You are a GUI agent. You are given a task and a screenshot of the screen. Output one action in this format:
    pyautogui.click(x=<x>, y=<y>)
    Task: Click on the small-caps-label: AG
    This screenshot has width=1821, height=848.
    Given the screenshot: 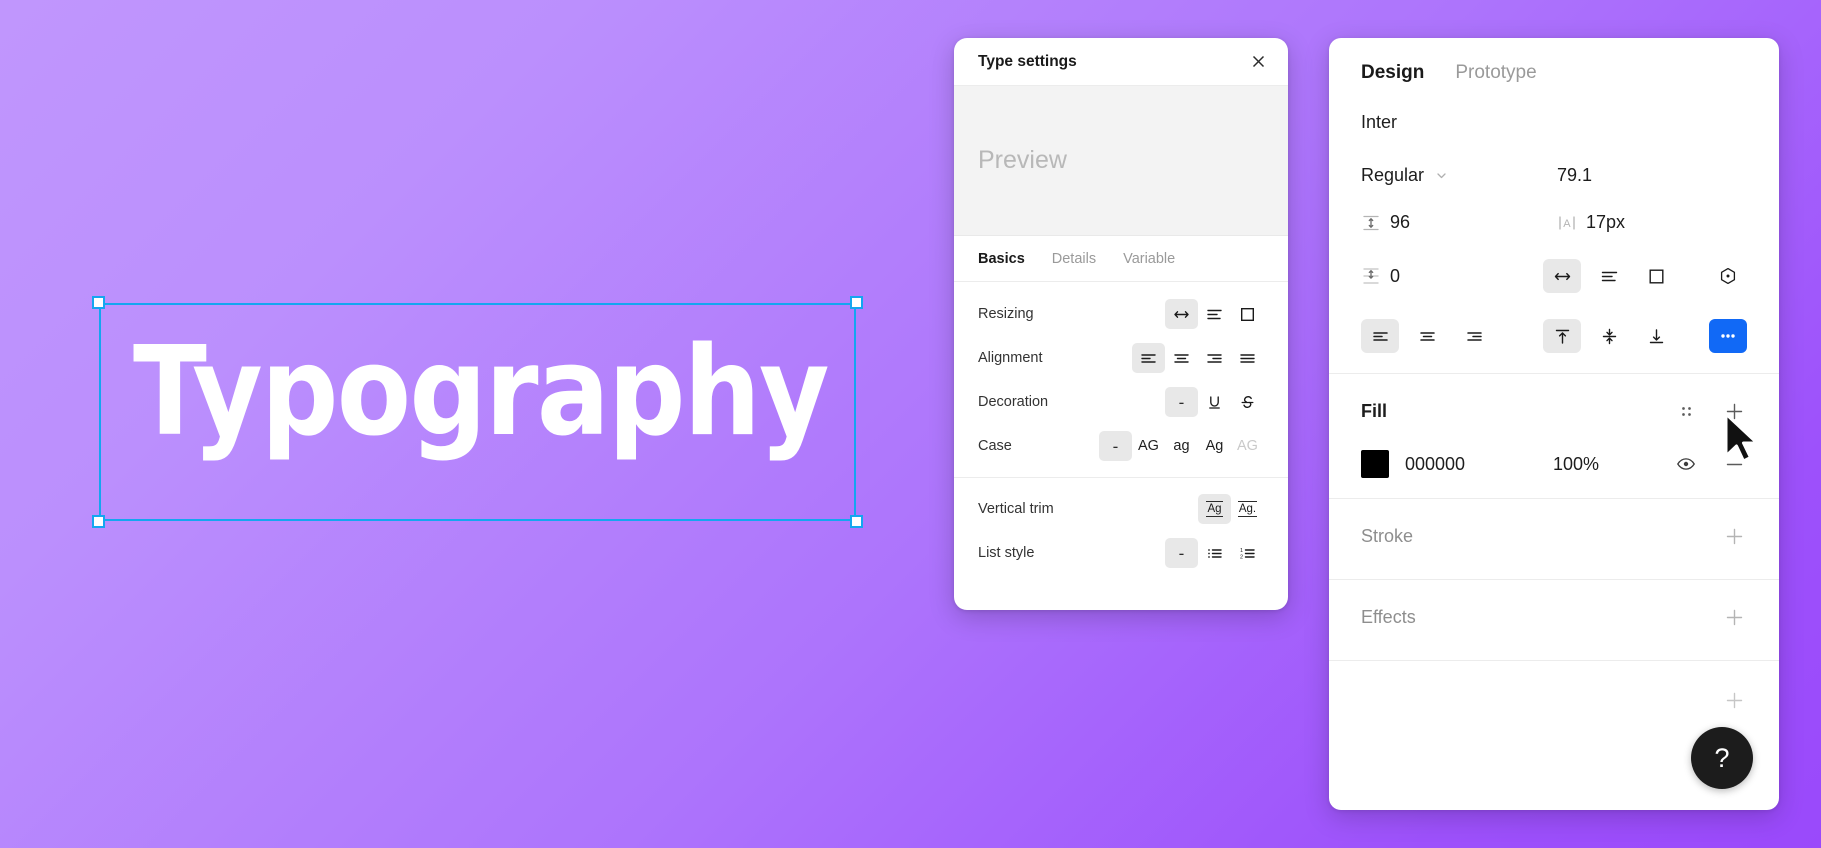 What is the action you would take?
    pyautogui.click(x=1247, y=445)
    